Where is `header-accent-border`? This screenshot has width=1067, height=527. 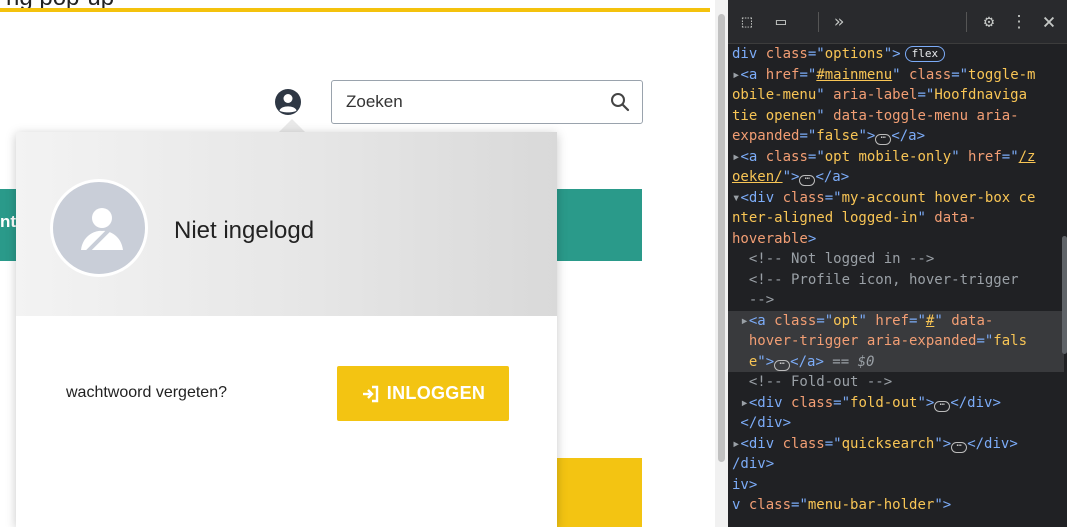 header-accent-border is located at coordinates (355, 10).